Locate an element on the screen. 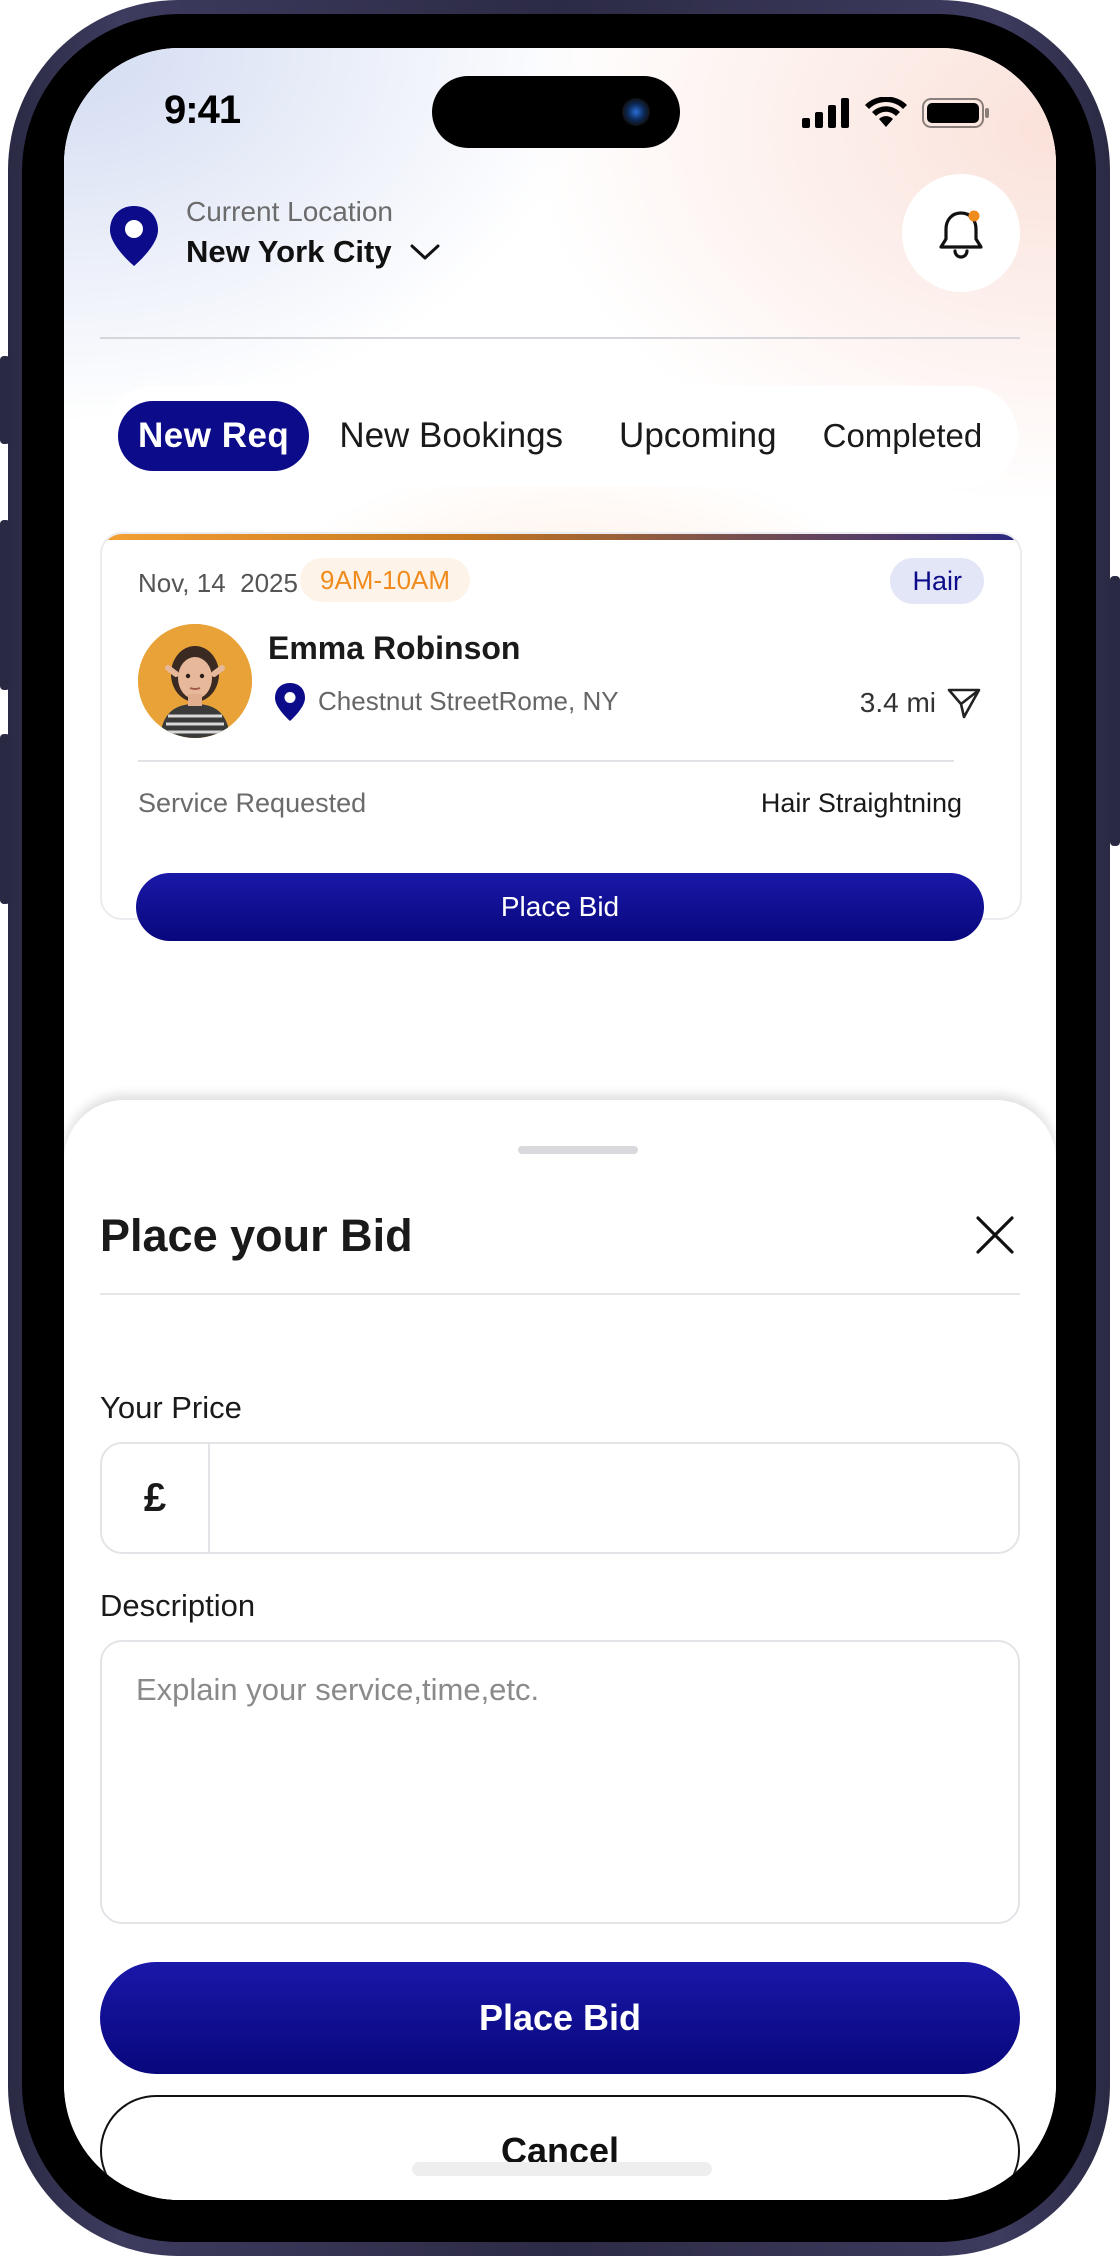  location-pin-icon is located at coordinates (134, 236).